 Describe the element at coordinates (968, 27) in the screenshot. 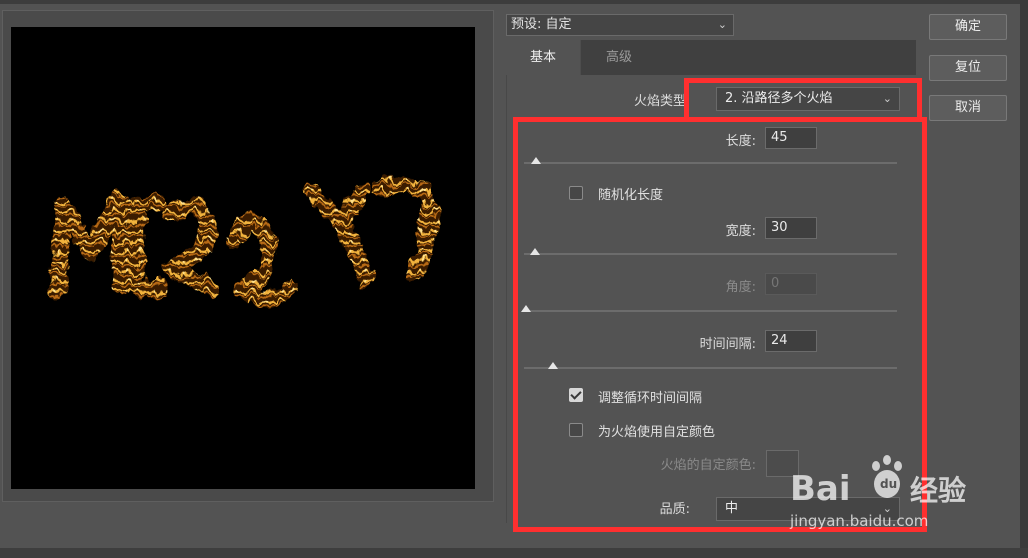

I see `ok-button: 确定` at that location.